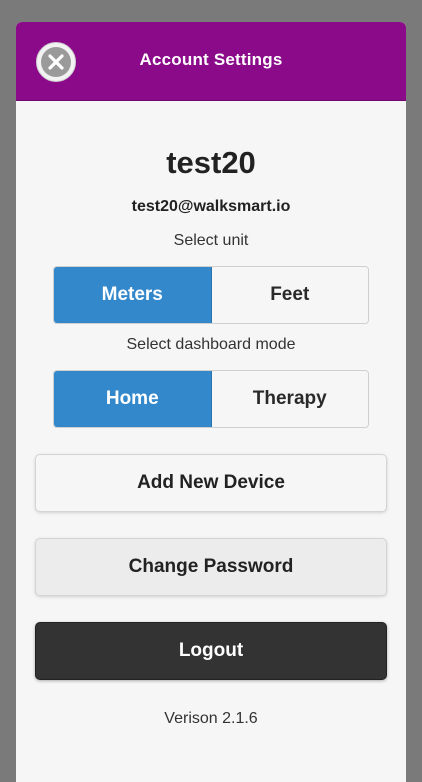  Describe the element at coordinates (211, 567) in the screenshot. I see `change-password-button: Change Password` at that location.